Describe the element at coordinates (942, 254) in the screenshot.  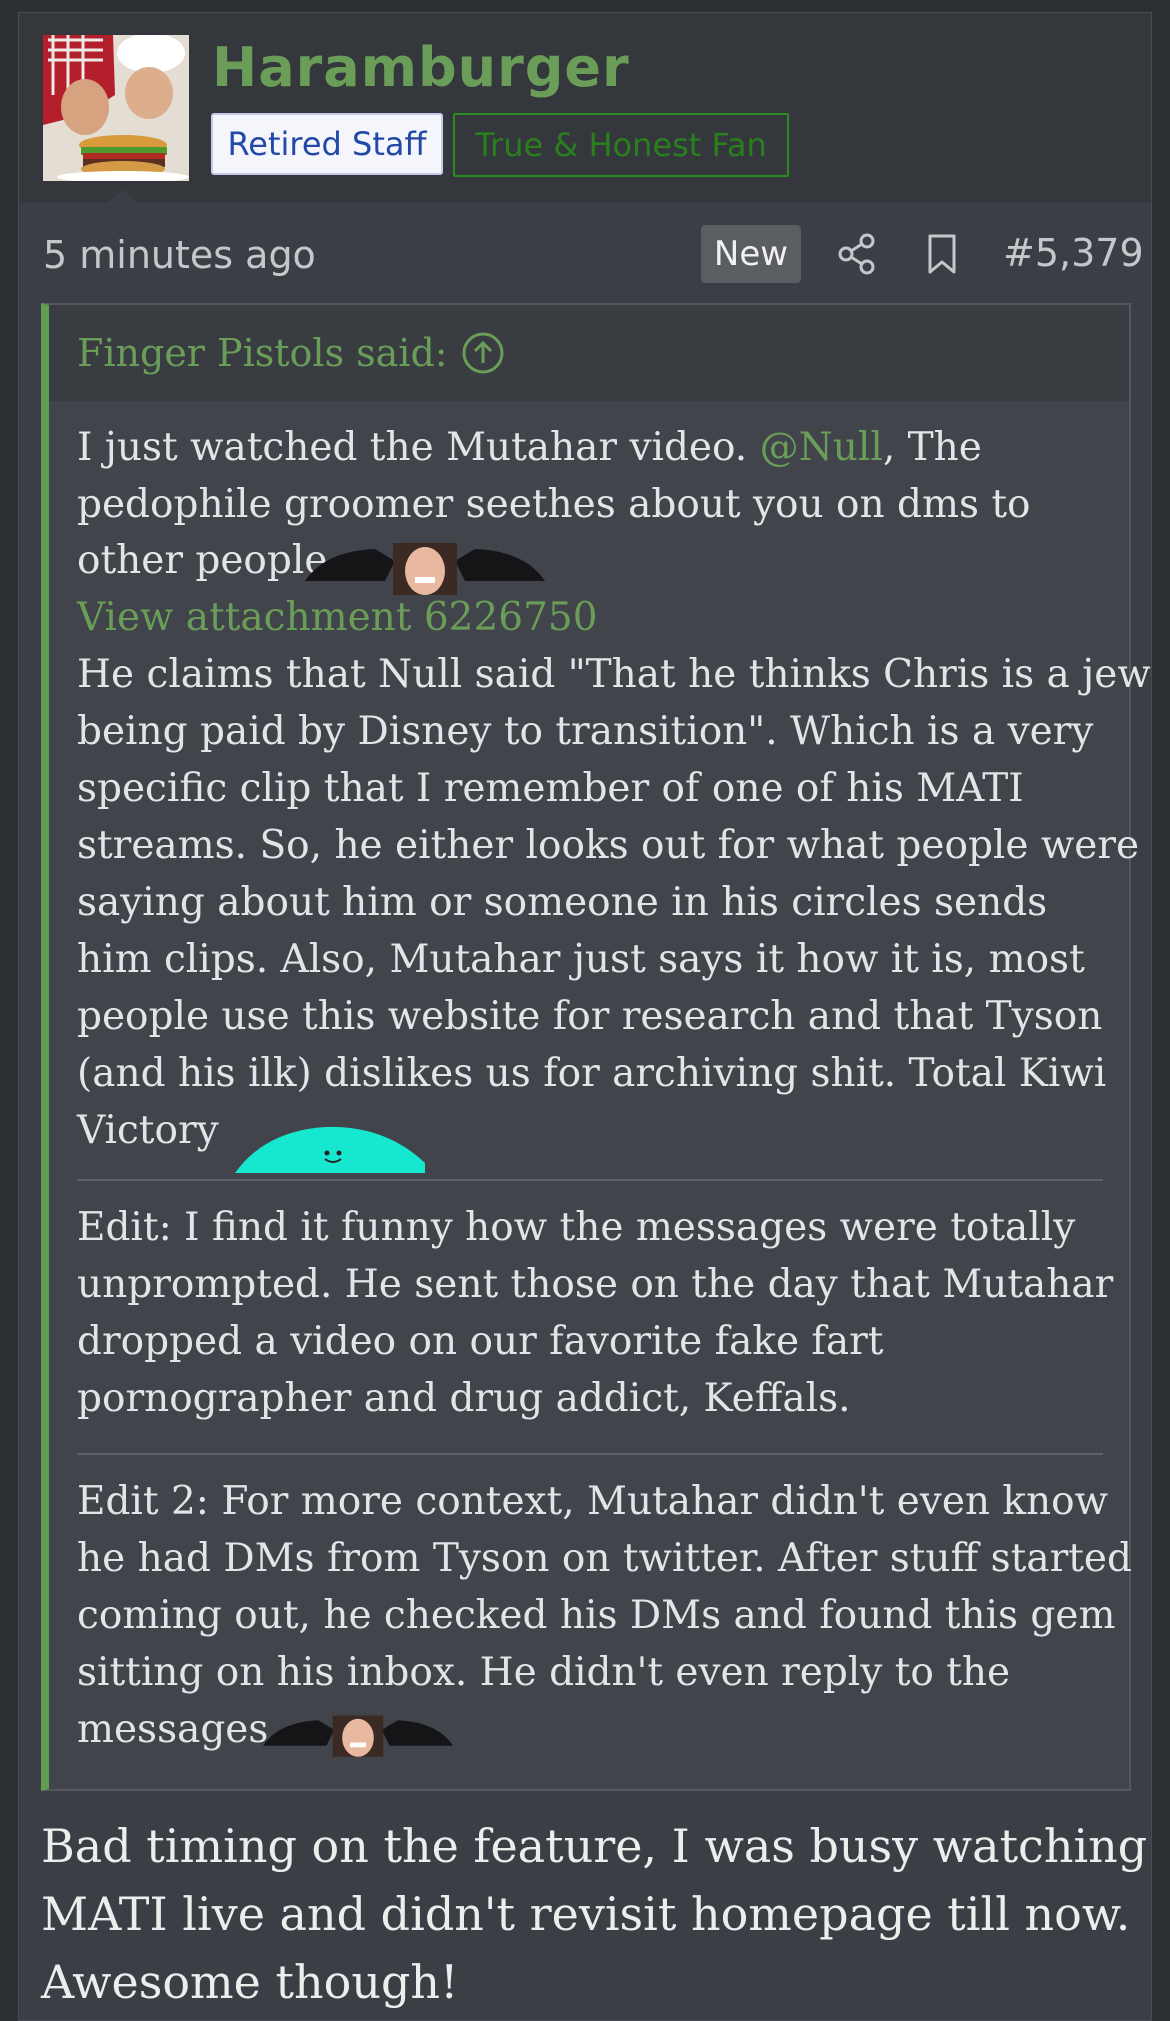
I see `bookmark-icon` at that location.